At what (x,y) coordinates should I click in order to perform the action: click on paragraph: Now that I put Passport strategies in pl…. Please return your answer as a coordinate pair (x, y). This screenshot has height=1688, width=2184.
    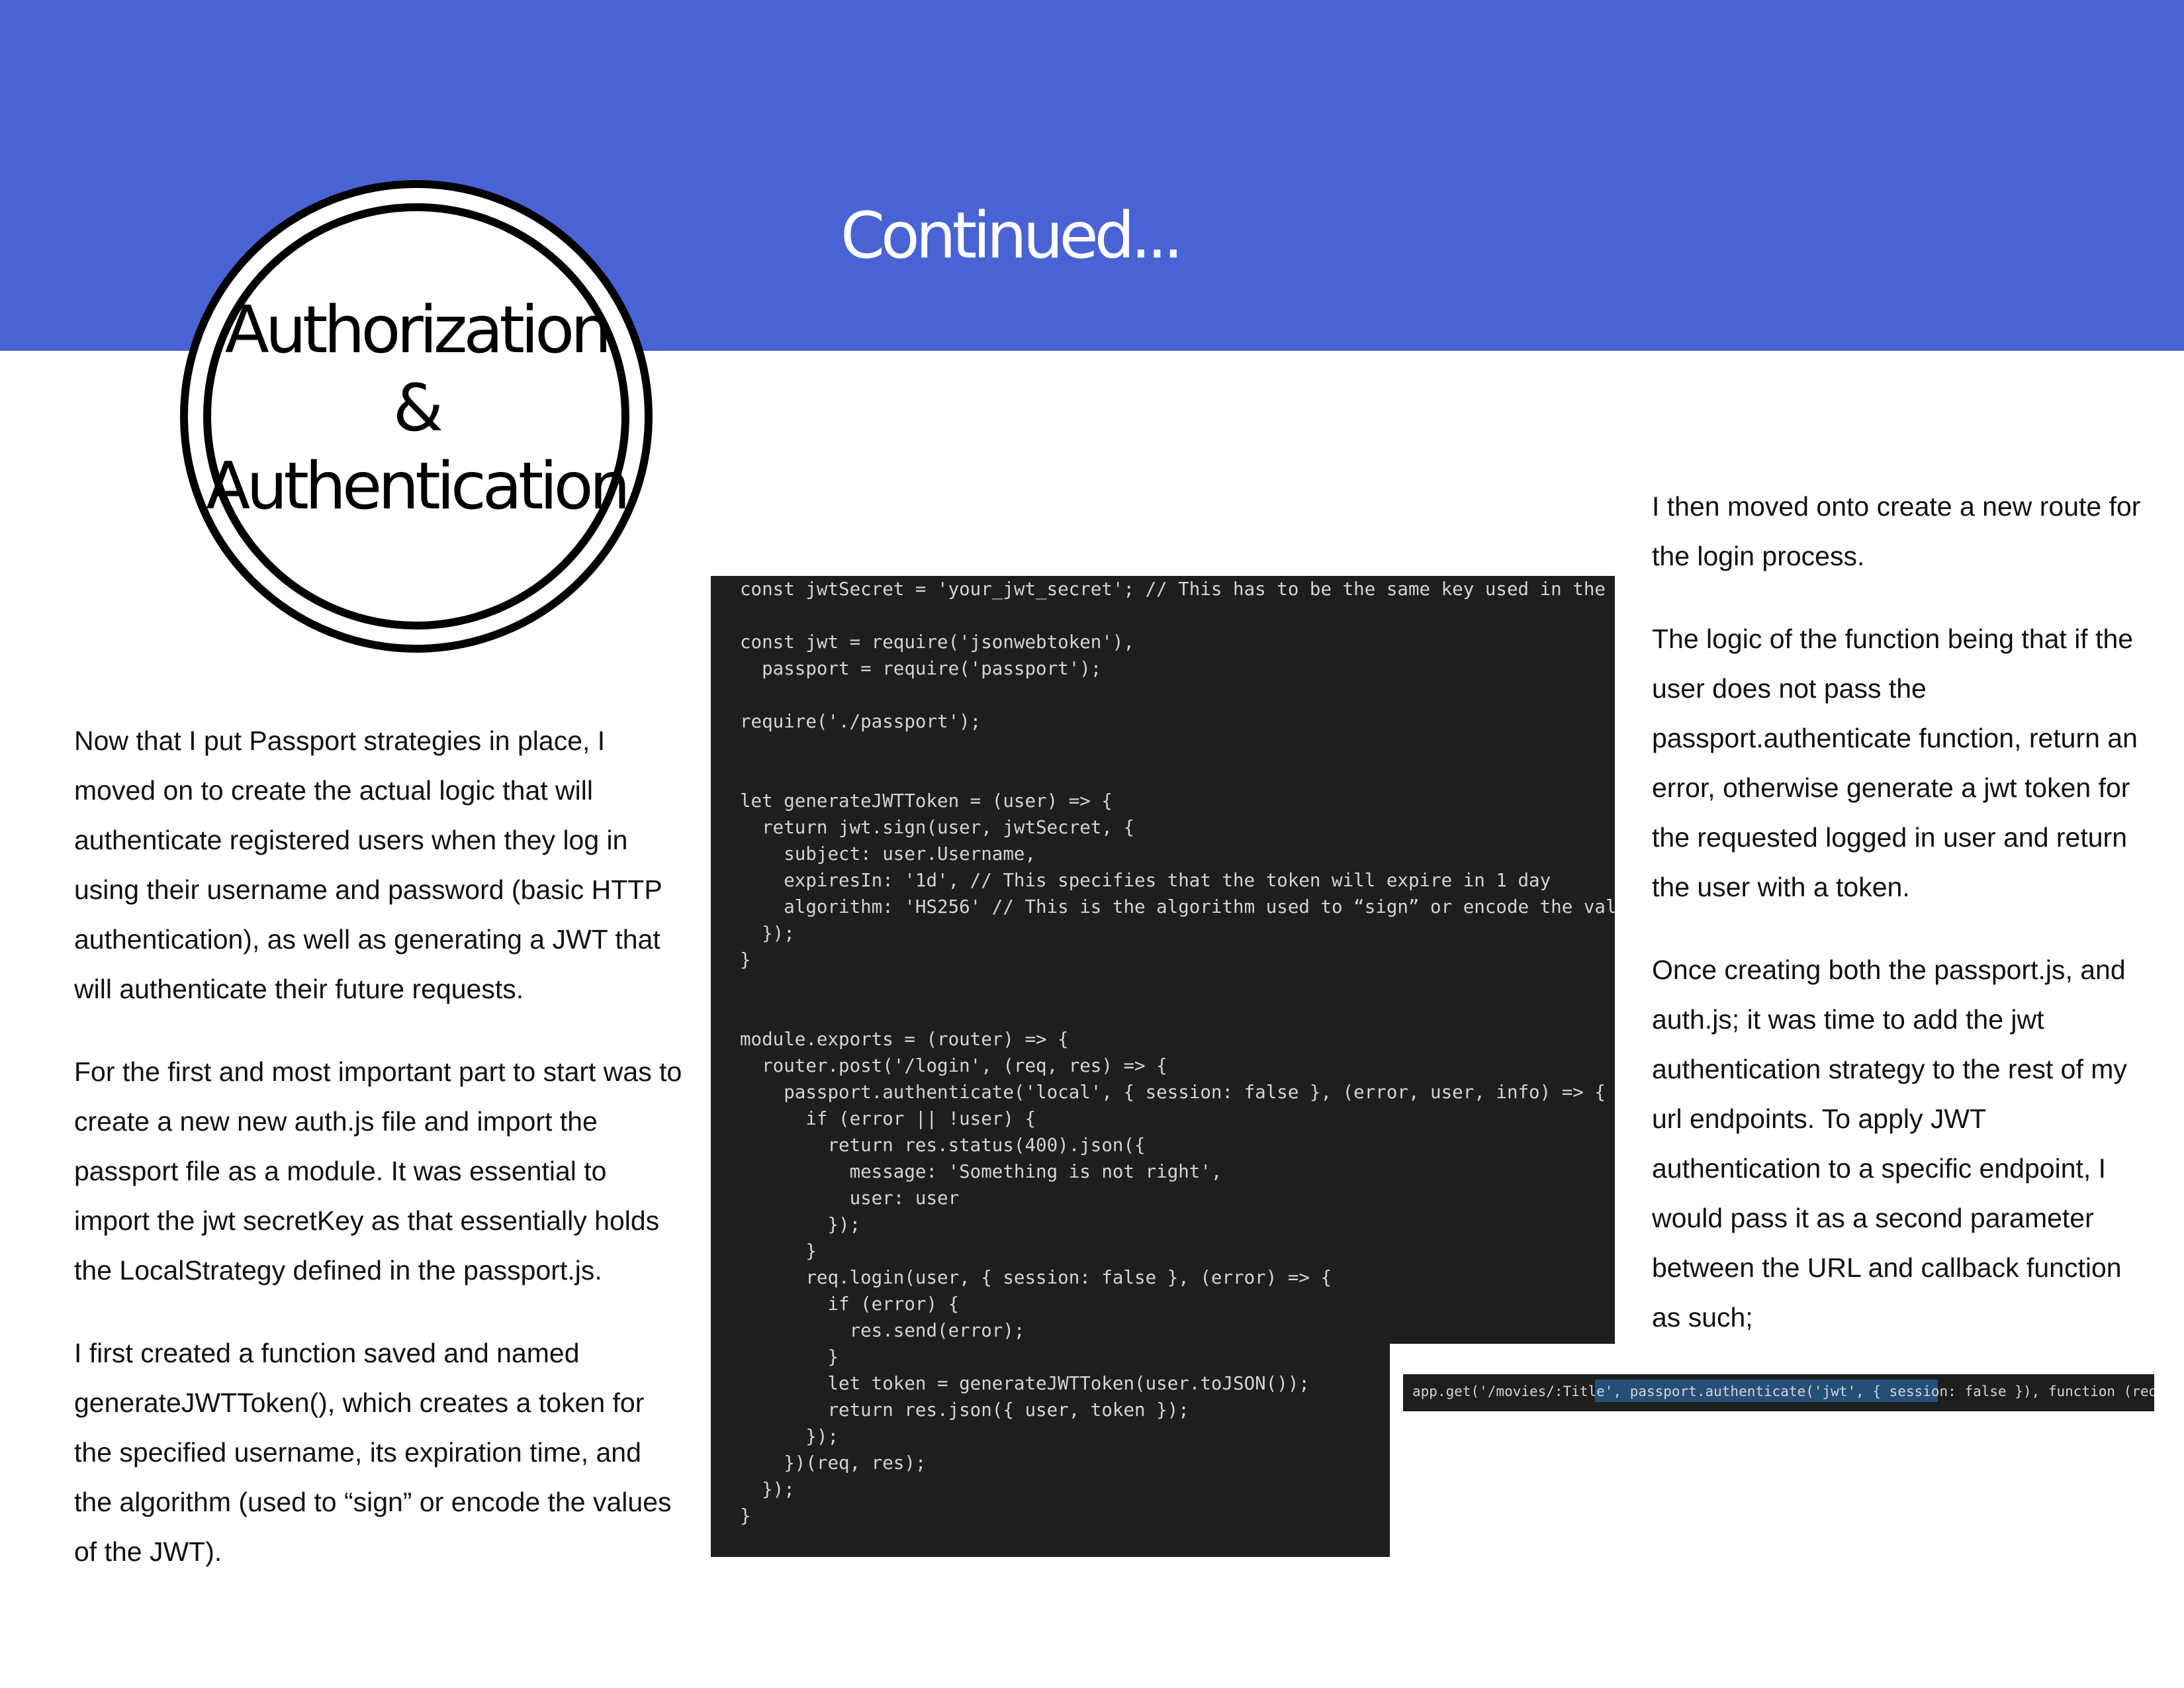
    Looking at the image, I should click on (368, 865).